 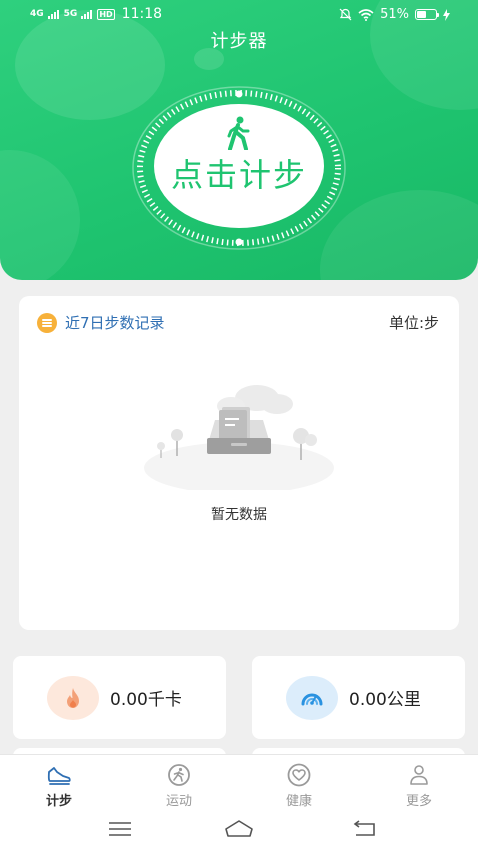 What do you see at coordinates (146, 700) in the screenshot?
I see `calories-value: 0.00千卡` at bounding box center [146, 700].